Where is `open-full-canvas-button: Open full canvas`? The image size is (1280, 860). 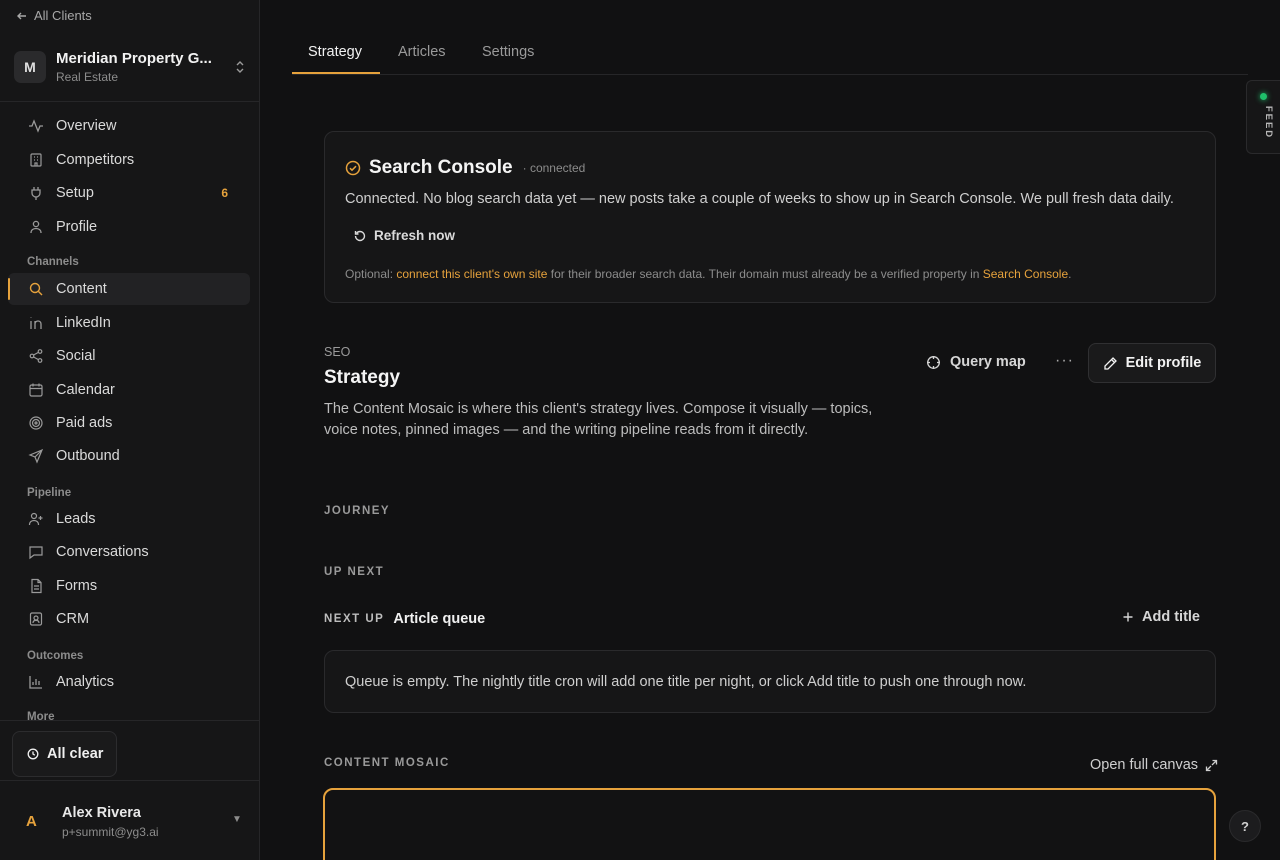
open-full-canvas-button: Open full canvas is located at coordinates (1154, 765).